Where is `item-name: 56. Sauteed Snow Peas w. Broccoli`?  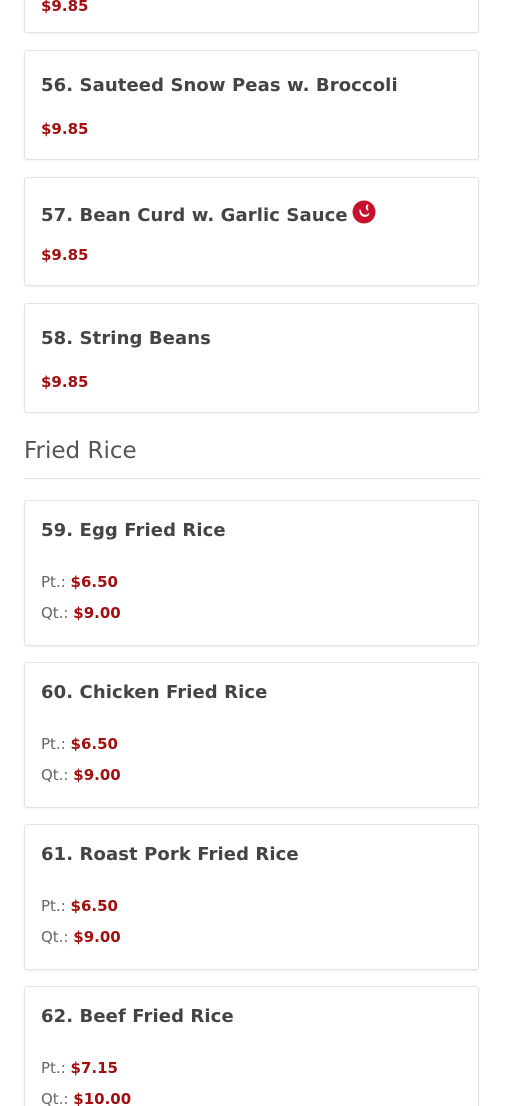
item-name: 56. Sauteed Snow Peas w. Broccoli is located at coordinates (219, 85).